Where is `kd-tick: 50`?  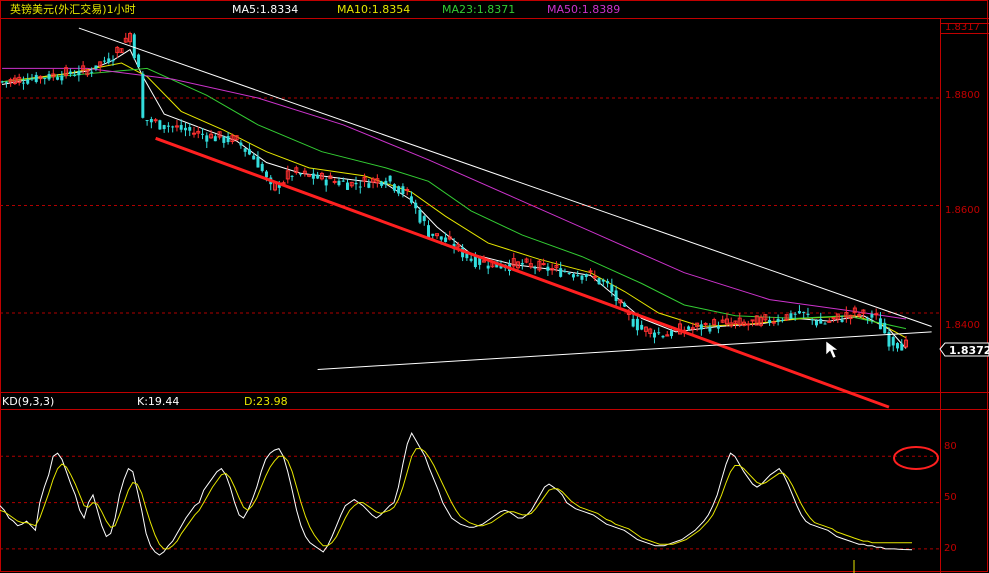 kd-tick: 50 is located at coordinates (950, 497).